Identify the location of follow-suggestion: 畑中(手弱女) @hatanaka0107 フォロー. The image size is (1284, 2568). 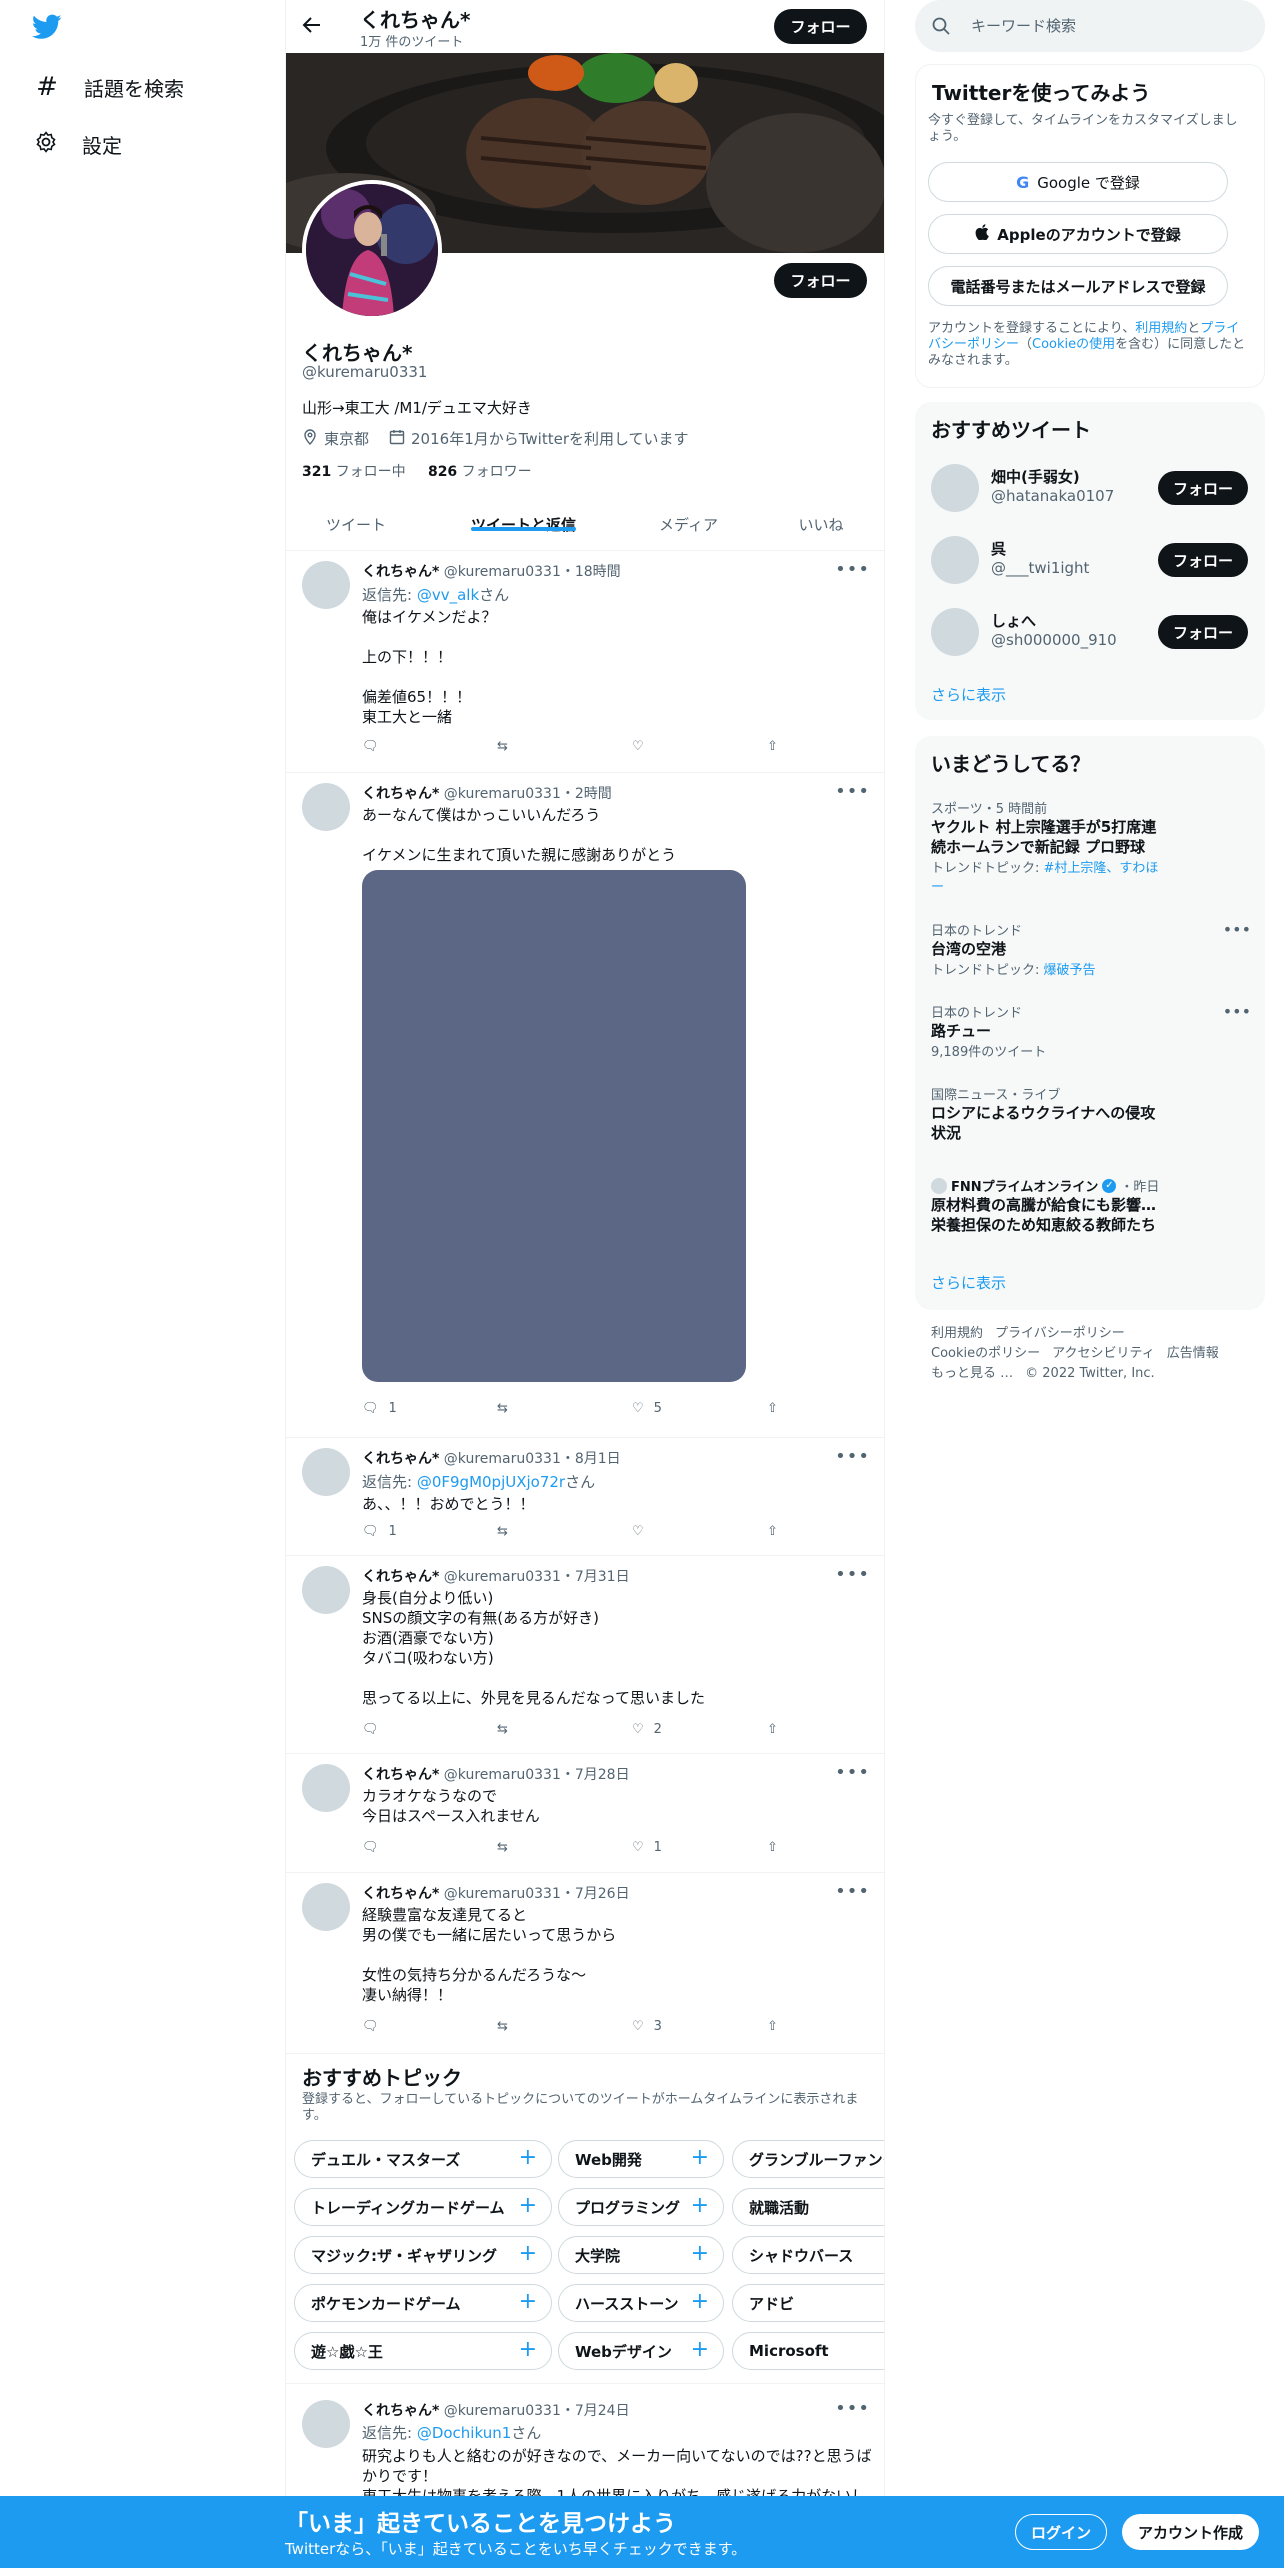
(1090, 488).